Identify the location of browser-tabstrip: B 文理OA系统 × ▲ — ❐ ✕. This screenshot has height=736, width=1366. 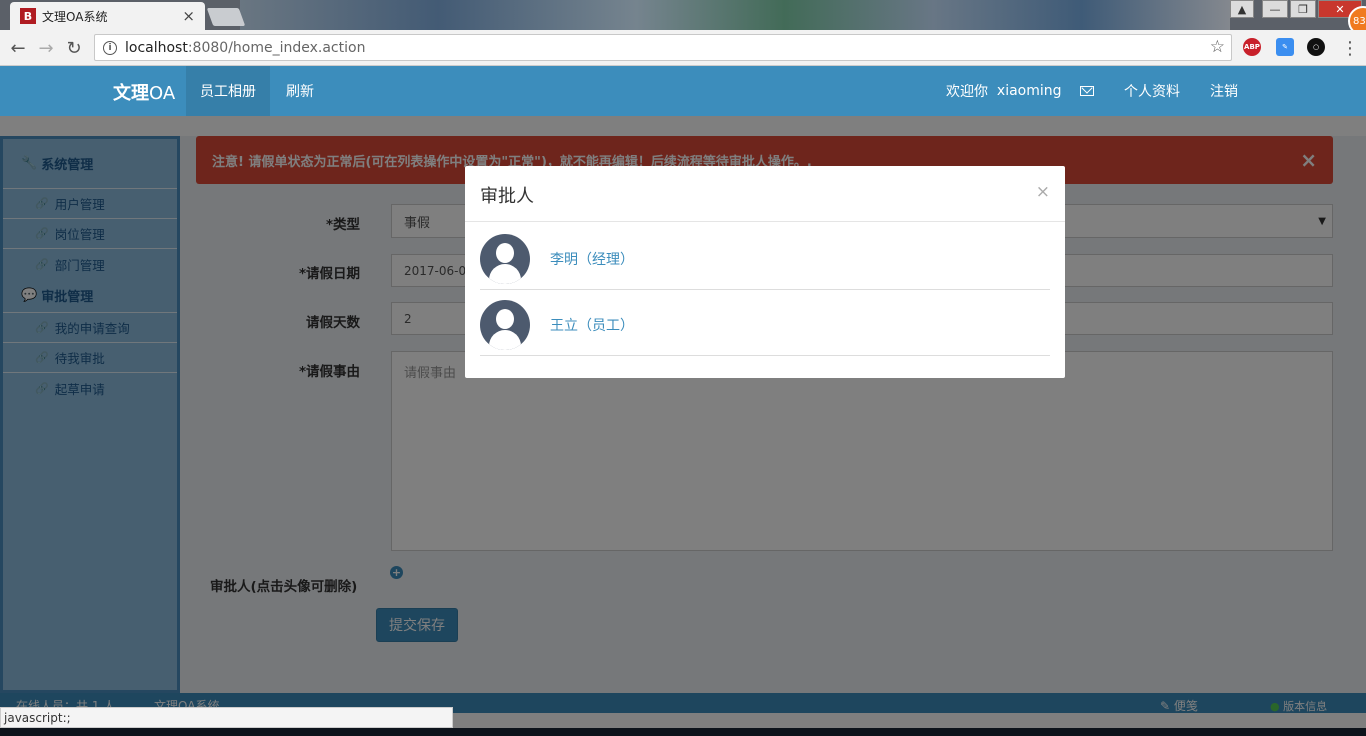
(683, 15).